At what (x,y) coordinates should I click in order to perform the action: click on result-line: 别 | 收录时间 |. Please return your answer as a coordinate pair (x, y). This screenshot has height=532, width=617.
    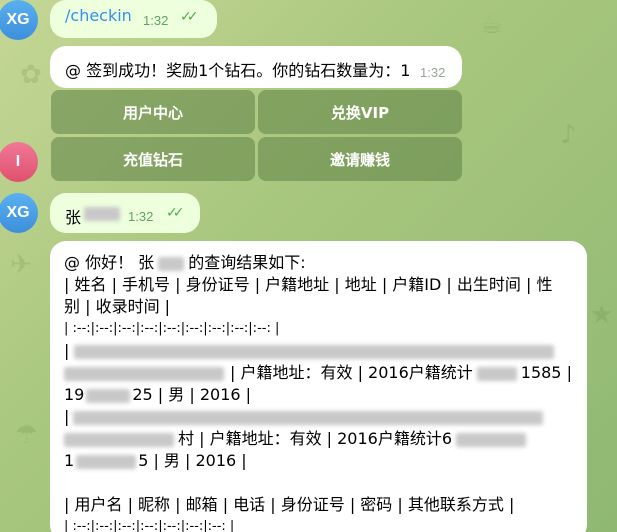
    Looking at the image, I should click on (117, 306).